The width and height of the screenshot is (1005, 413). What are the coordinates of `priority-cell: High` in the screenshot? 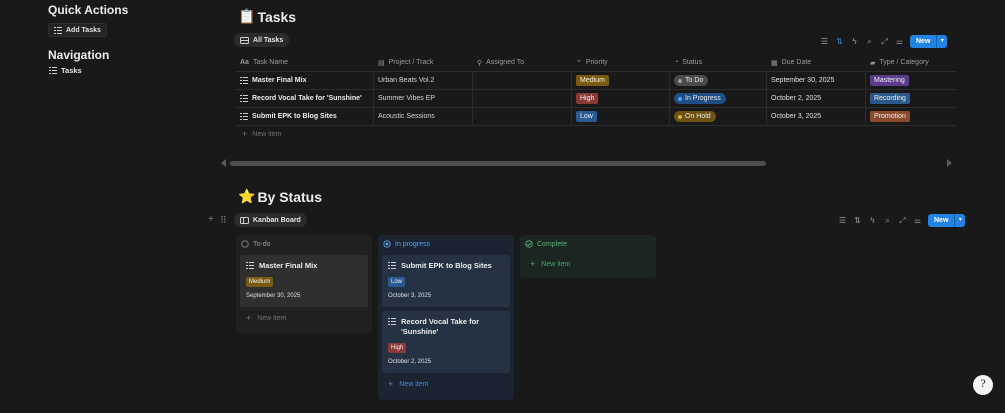 It's located at (621, 98).